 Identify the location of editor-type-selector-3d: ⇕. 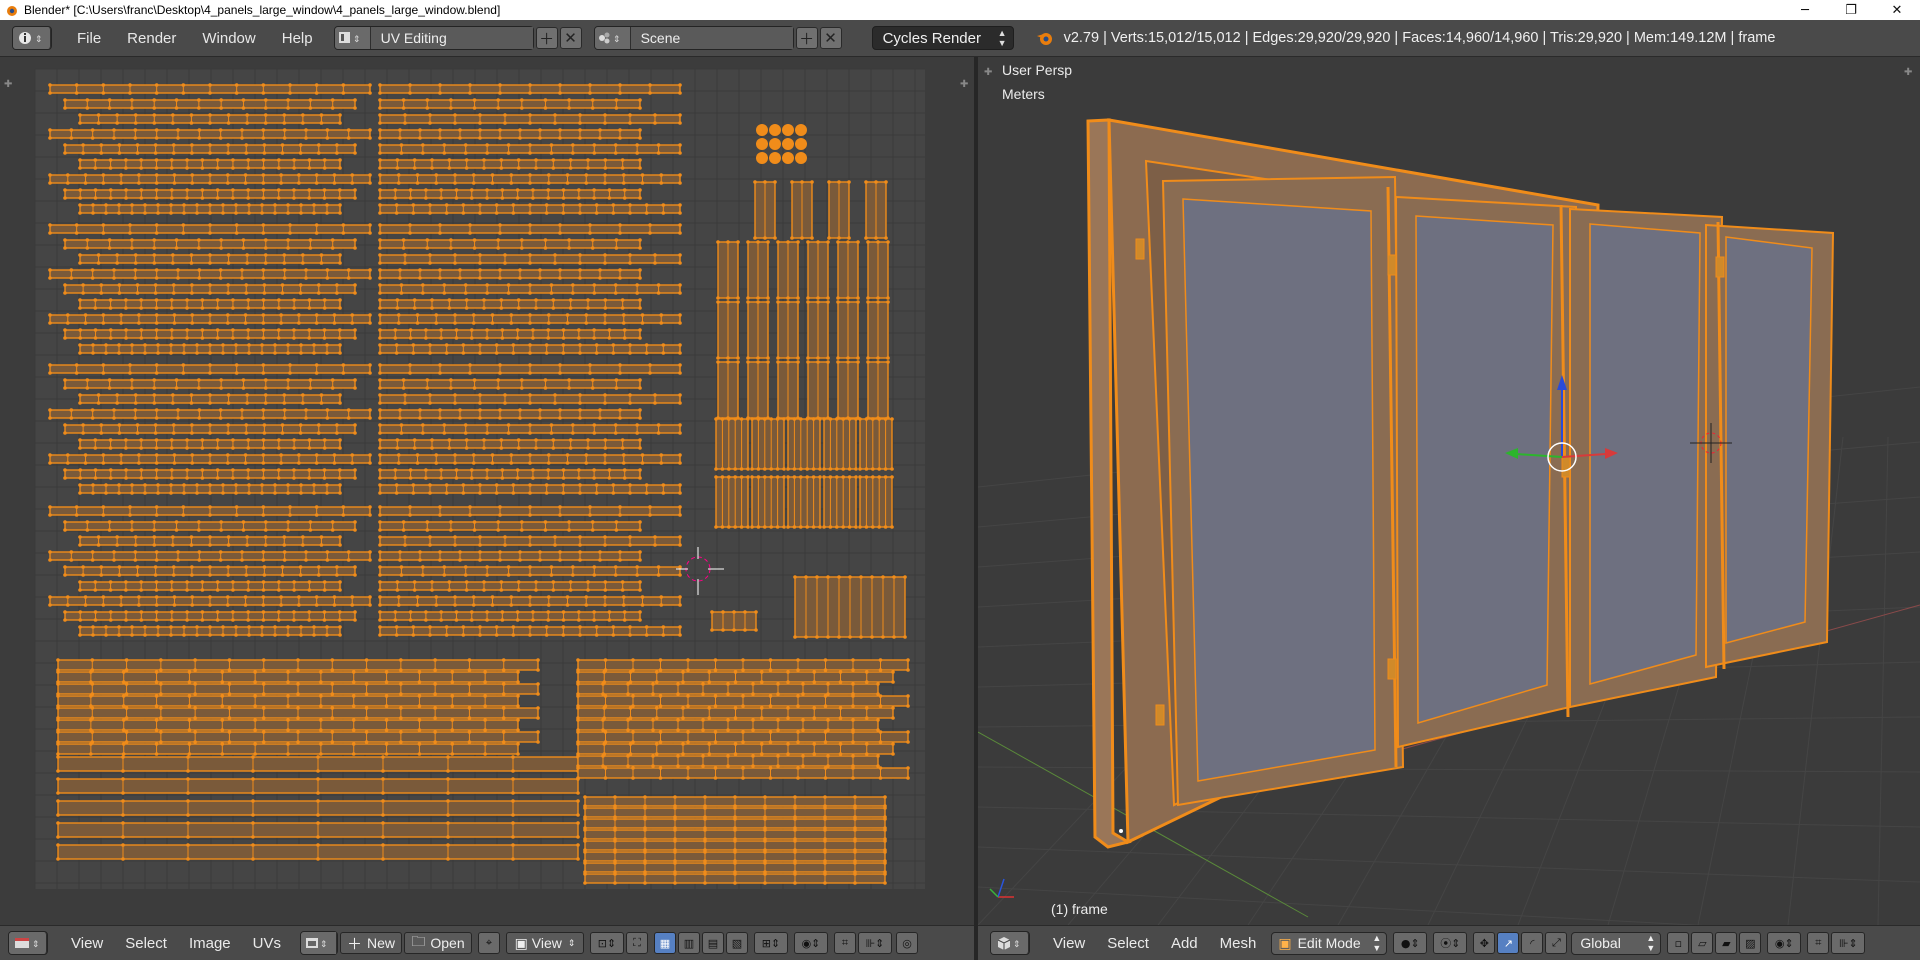
(1010, 943).